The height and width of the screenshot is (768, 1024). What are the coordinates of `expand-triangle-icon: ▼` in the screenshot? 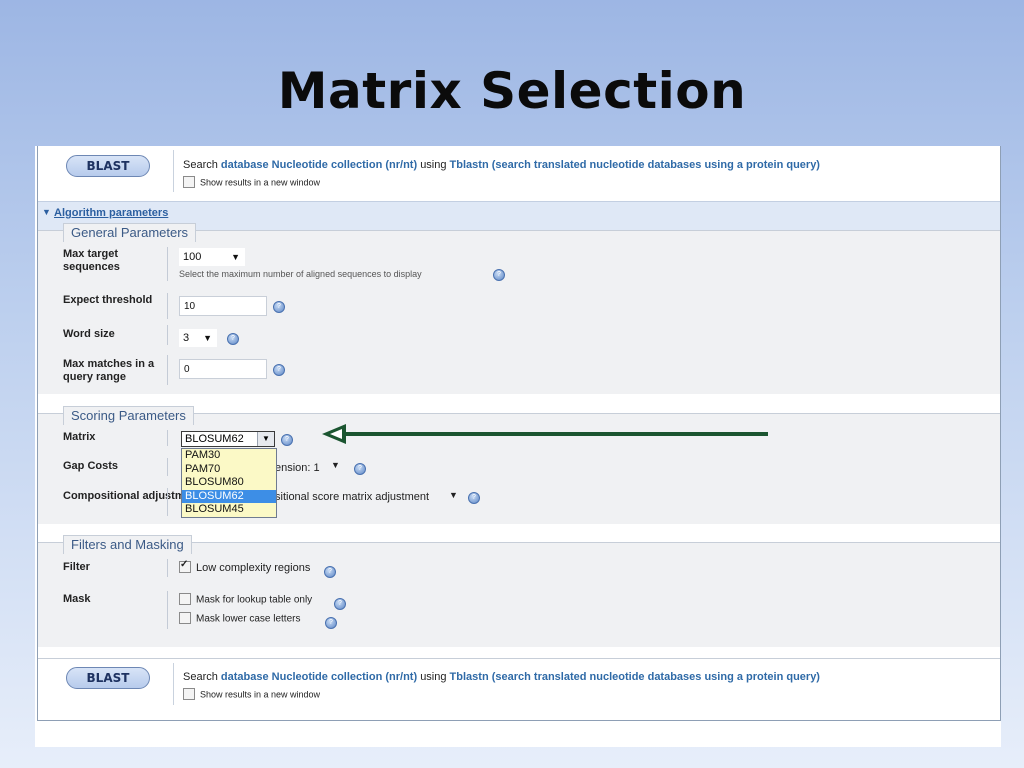 It's located at (46, 212).